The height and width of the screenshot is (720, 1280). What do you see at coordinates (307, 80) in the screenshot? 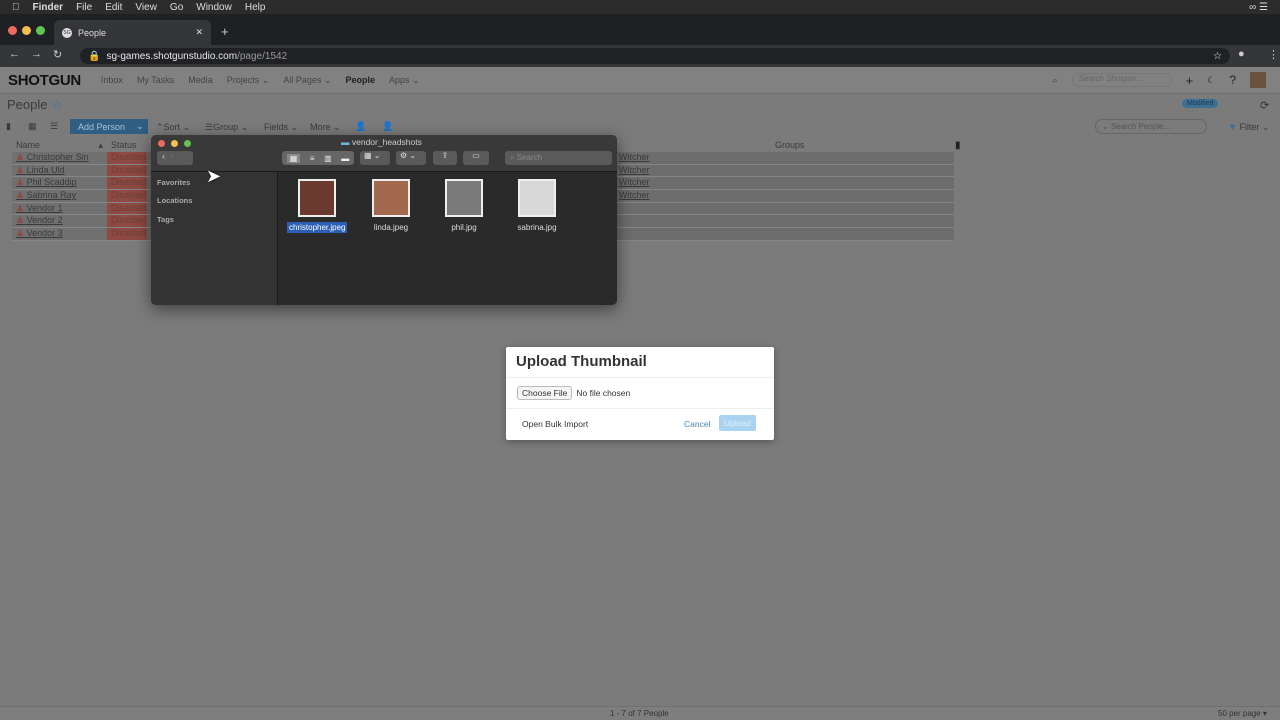
I see `nav-all-pages: All Pages ⌄` at bounding box center [307, 80].